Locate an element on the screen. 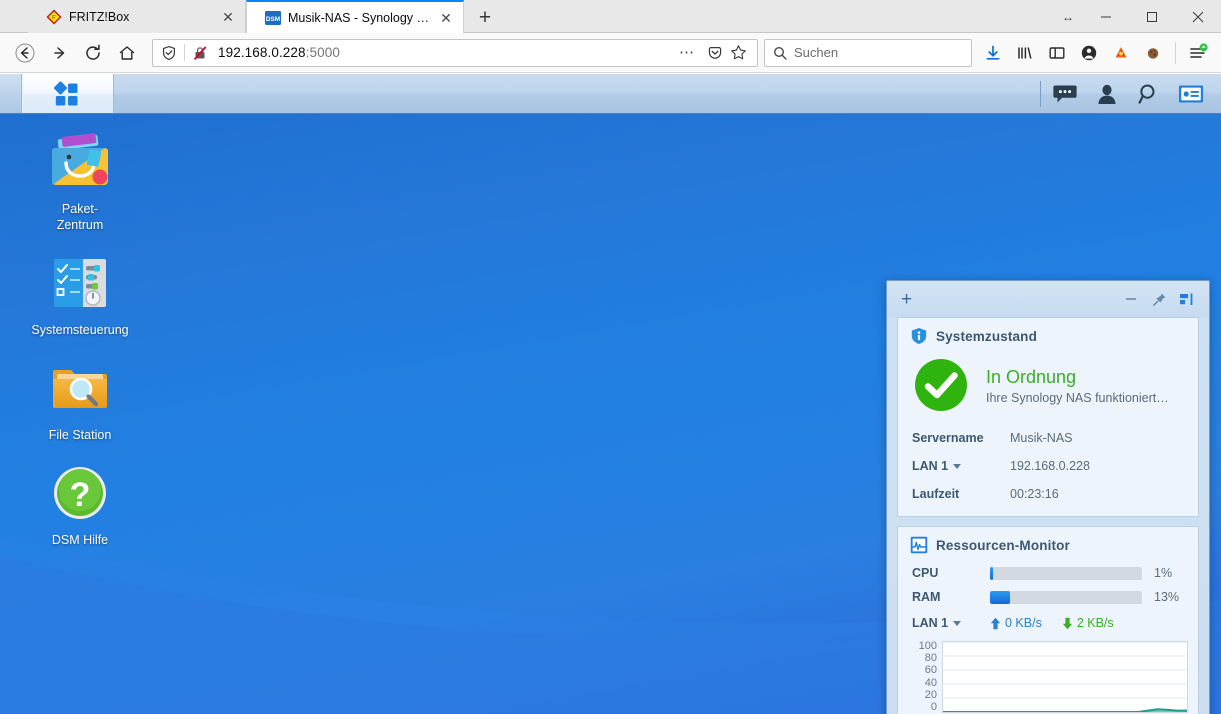 The height and width of the screenshot is (714, 1221). desktop-icon-dsm-hilfe: ? DSM Hilfe is located at coordinates (80, 504).